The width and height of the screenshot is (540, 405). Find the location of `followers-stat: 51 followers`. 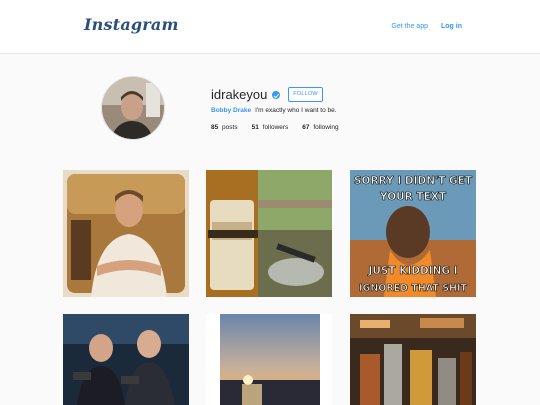

followers-stat: 51 followers is located at coordinates (270, 127).